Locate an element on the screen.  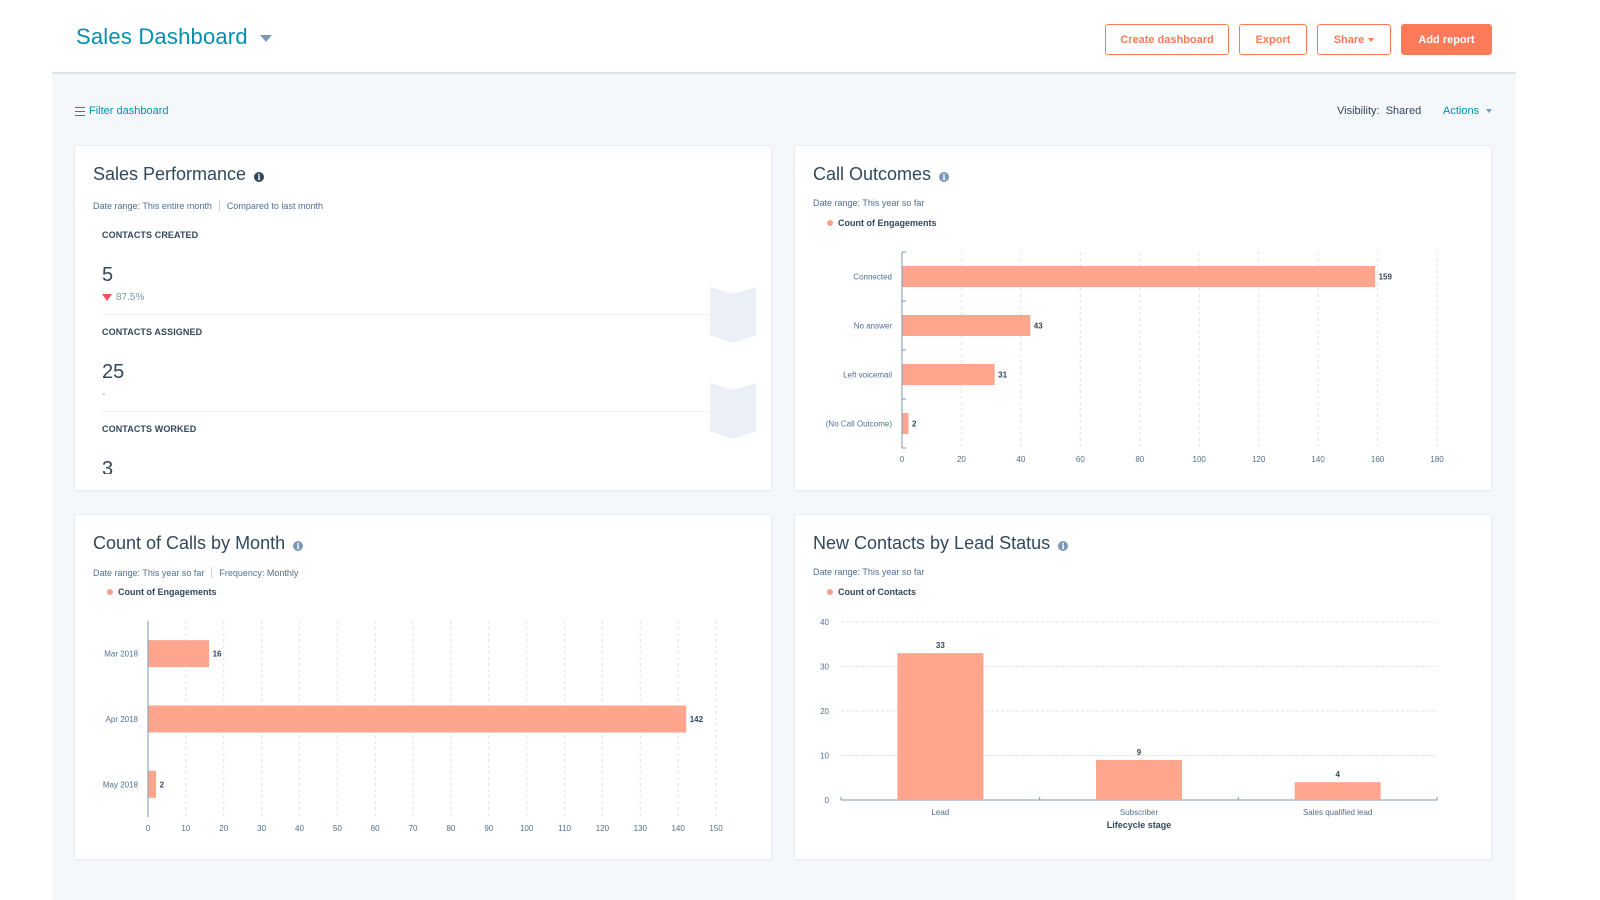
x-tick-label: 30 is located at coordinates (261, 828).